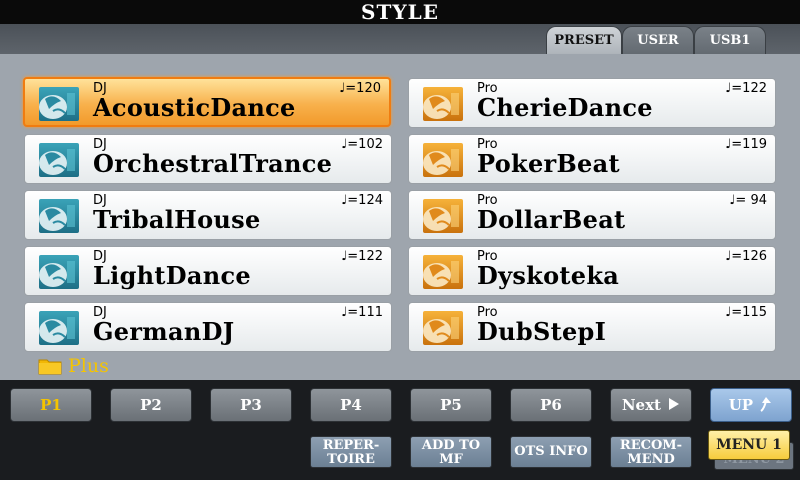 The image size is (800, 480). I want to click on play-arrow-icon, so click(674, 404).